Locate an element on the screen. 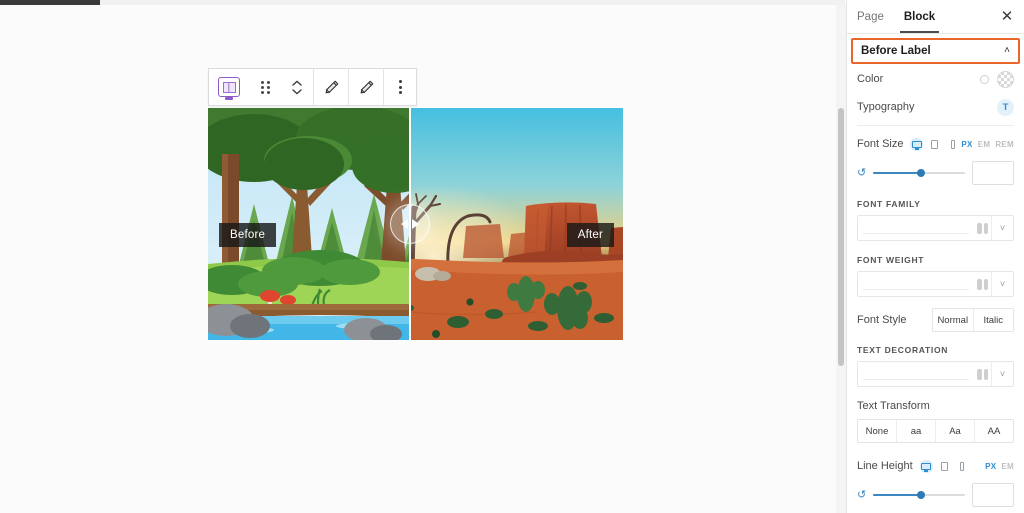  editor-scrollbar is located at coordinates (841, 259).